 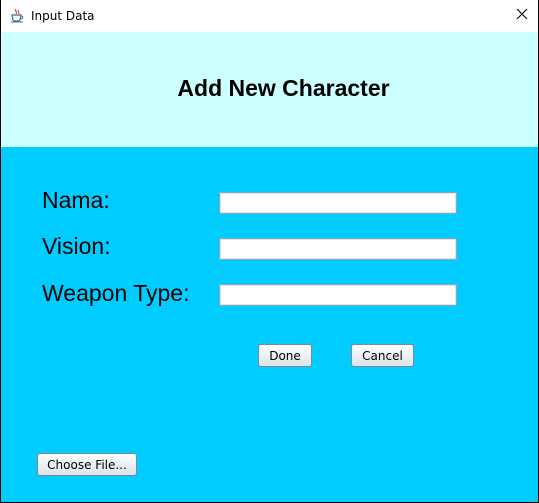 I want to click on window-title: Input Data, so click(x=63, y=16).